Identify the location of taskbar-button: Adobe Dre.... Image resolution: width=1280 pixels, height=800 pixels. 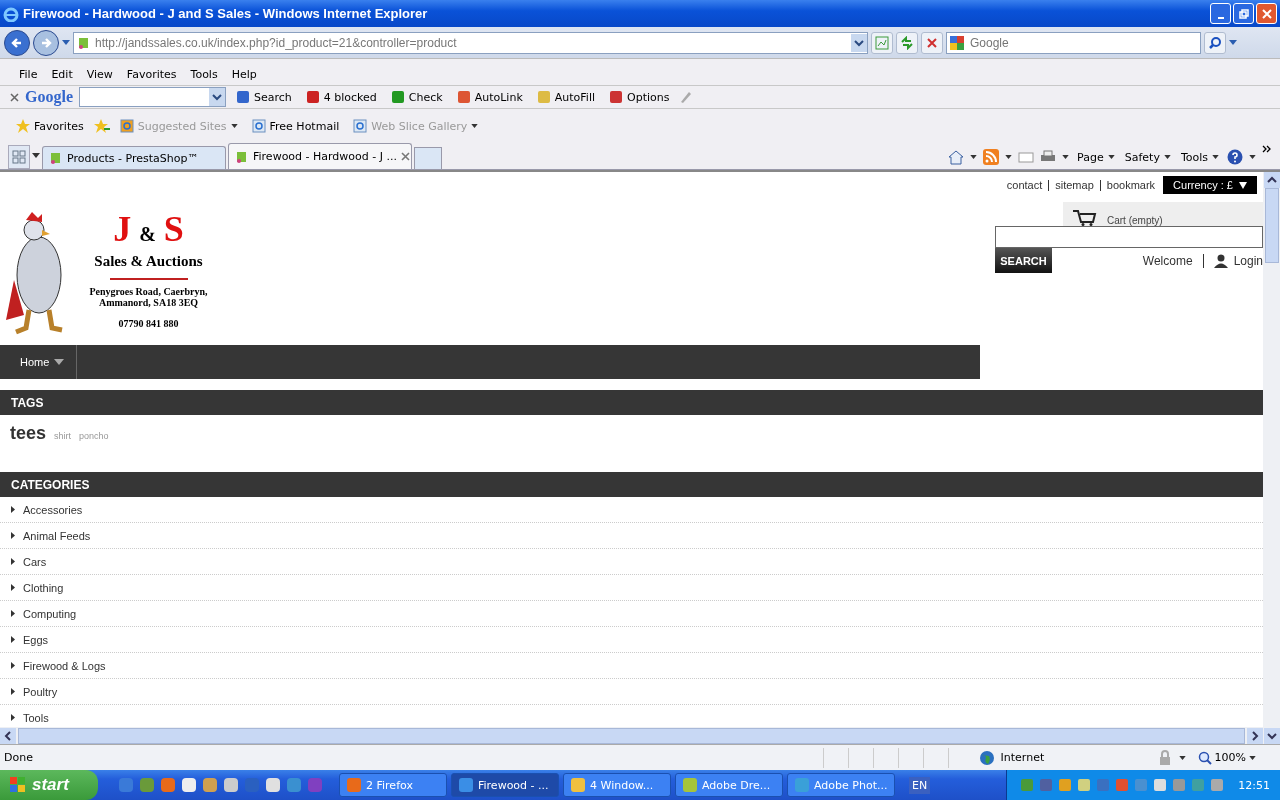
(729, 785).